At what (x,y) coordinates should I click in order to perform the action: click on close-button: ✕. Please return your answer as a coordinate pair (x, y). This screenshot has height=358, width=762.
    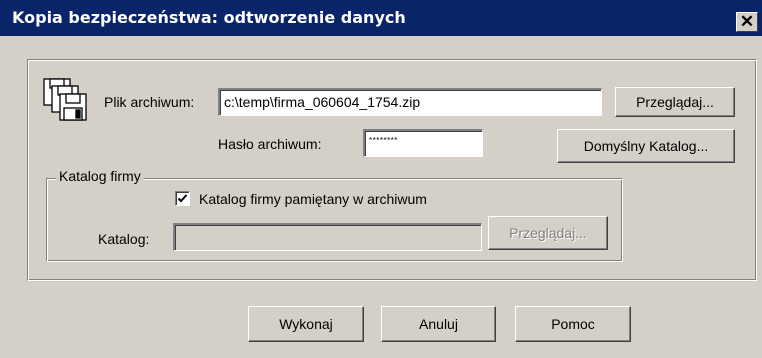
    Looking at the image, I should click on (747, 22).